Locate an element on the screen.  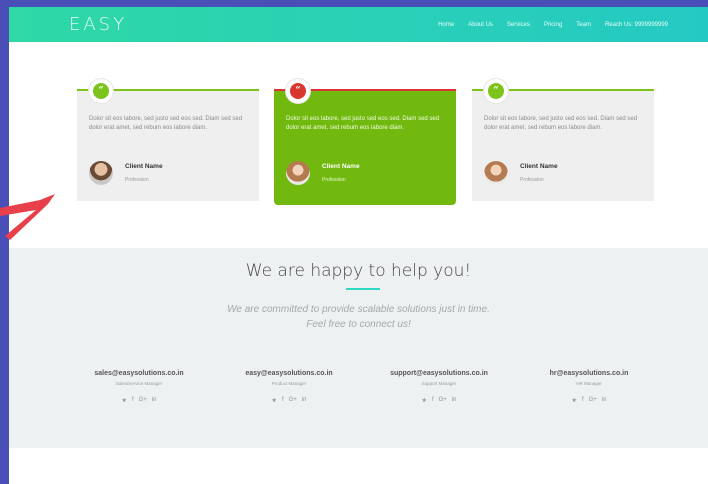
nav-team: Team is located at coordinates (583, 25).